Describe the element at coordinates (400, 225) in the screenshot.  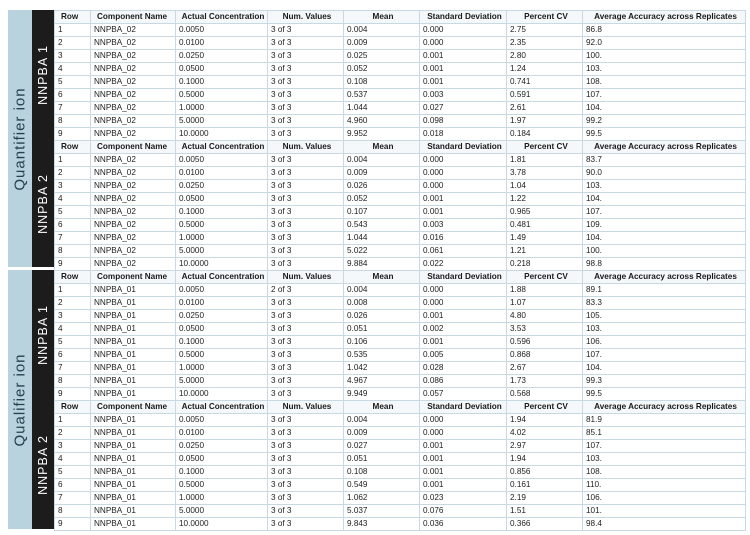
I see `table-row: 6 NNPBA_02 0.5000 3 of 3 0.543 0.003 0.481 109.` at that location.